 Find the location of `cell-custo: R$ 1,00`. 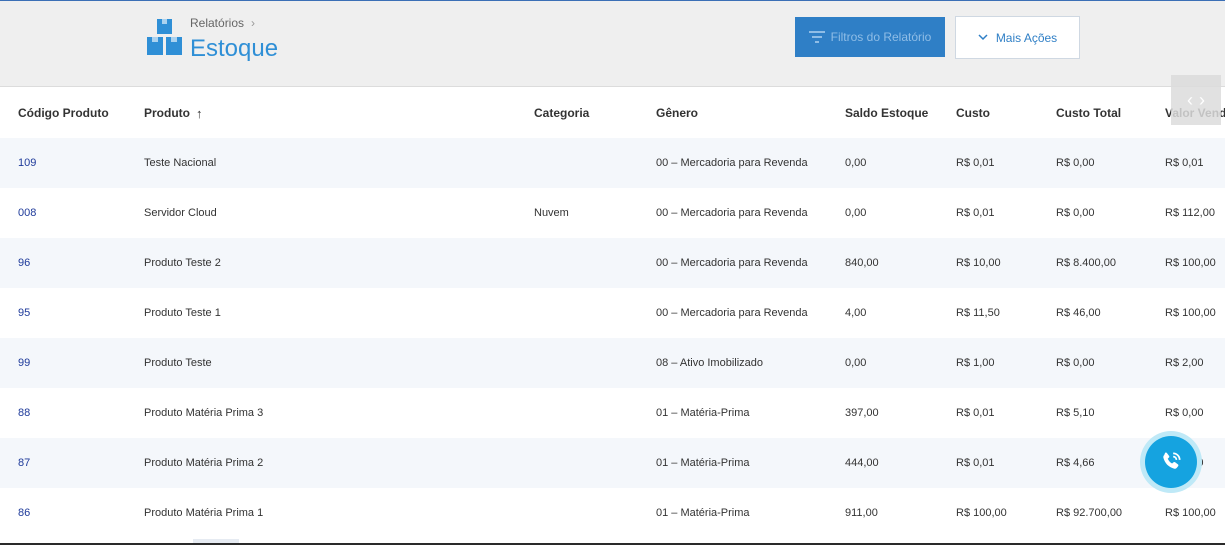

cell-custo: R$ 1,00 is located at coordinates (975, 363).